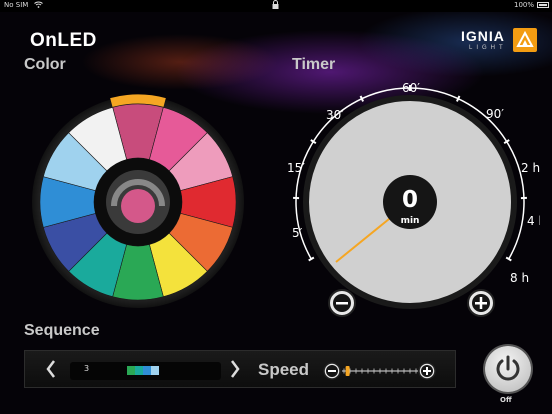 The width and height of the screenshot is (552, 414). I want to click on sequence-next-button, so click(235, 370).